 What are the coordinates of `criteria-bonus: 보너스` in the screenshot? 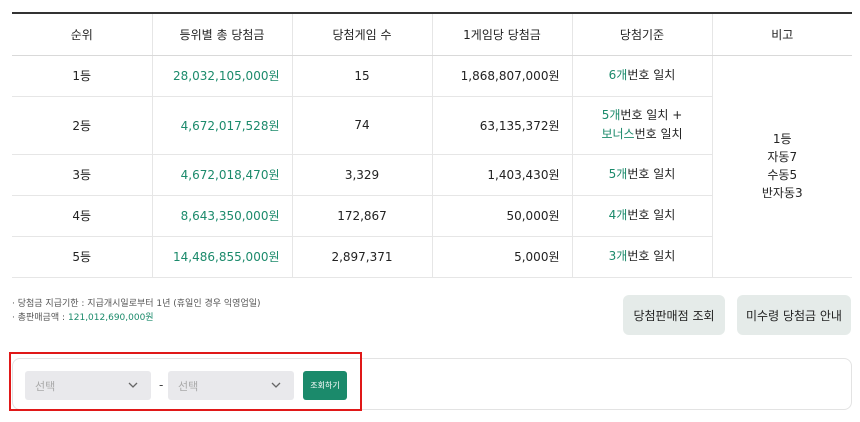 It's located at (618, 134).